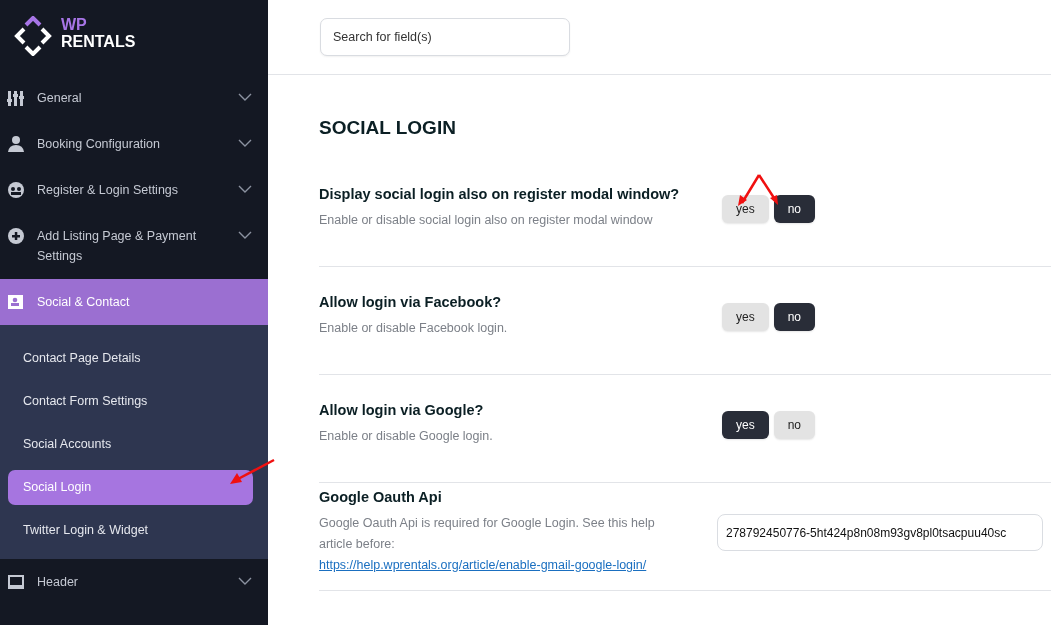 Image resolution: width=1051 pixels, height=625 pixels. What do you see at coordinates (134, 144) in the screenshot?
I see `sidebar-item: Booking Configuration` at bounding box center [134, 144].